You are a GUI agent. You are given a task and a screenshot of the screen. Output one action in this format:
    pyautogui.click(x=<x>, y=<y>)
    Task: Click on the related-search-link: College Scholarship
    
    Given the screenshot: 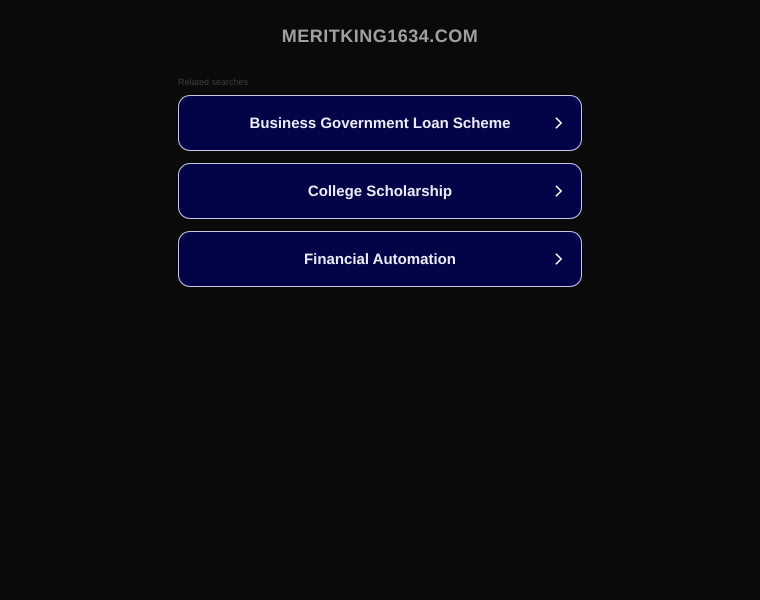 What is the action you would take?
    pyautogui.click(x=380, y=191)
    